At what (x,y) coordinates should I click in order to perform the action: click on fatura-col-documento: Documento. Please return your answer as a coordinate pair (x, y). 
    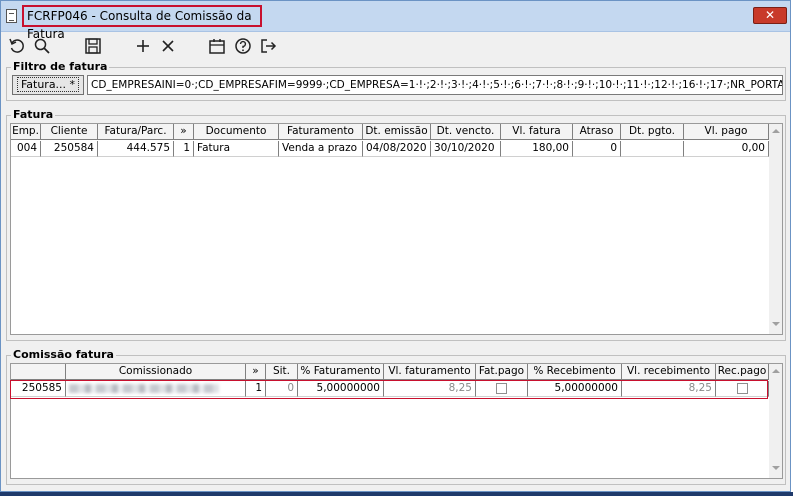
    Looking at the image, I should click on (236, 132).